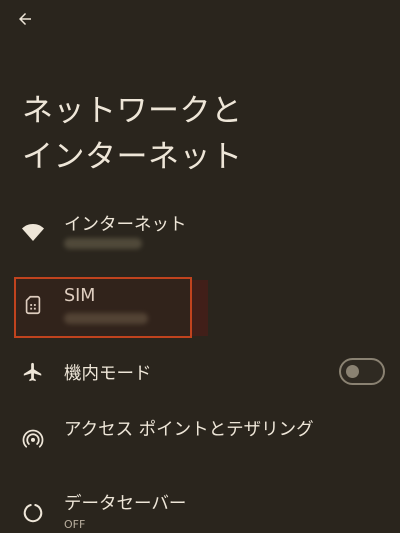  Describe the element at coordinates (132, 157) in the screenshot. I see `page-title-line-2: インターネット` at that location.